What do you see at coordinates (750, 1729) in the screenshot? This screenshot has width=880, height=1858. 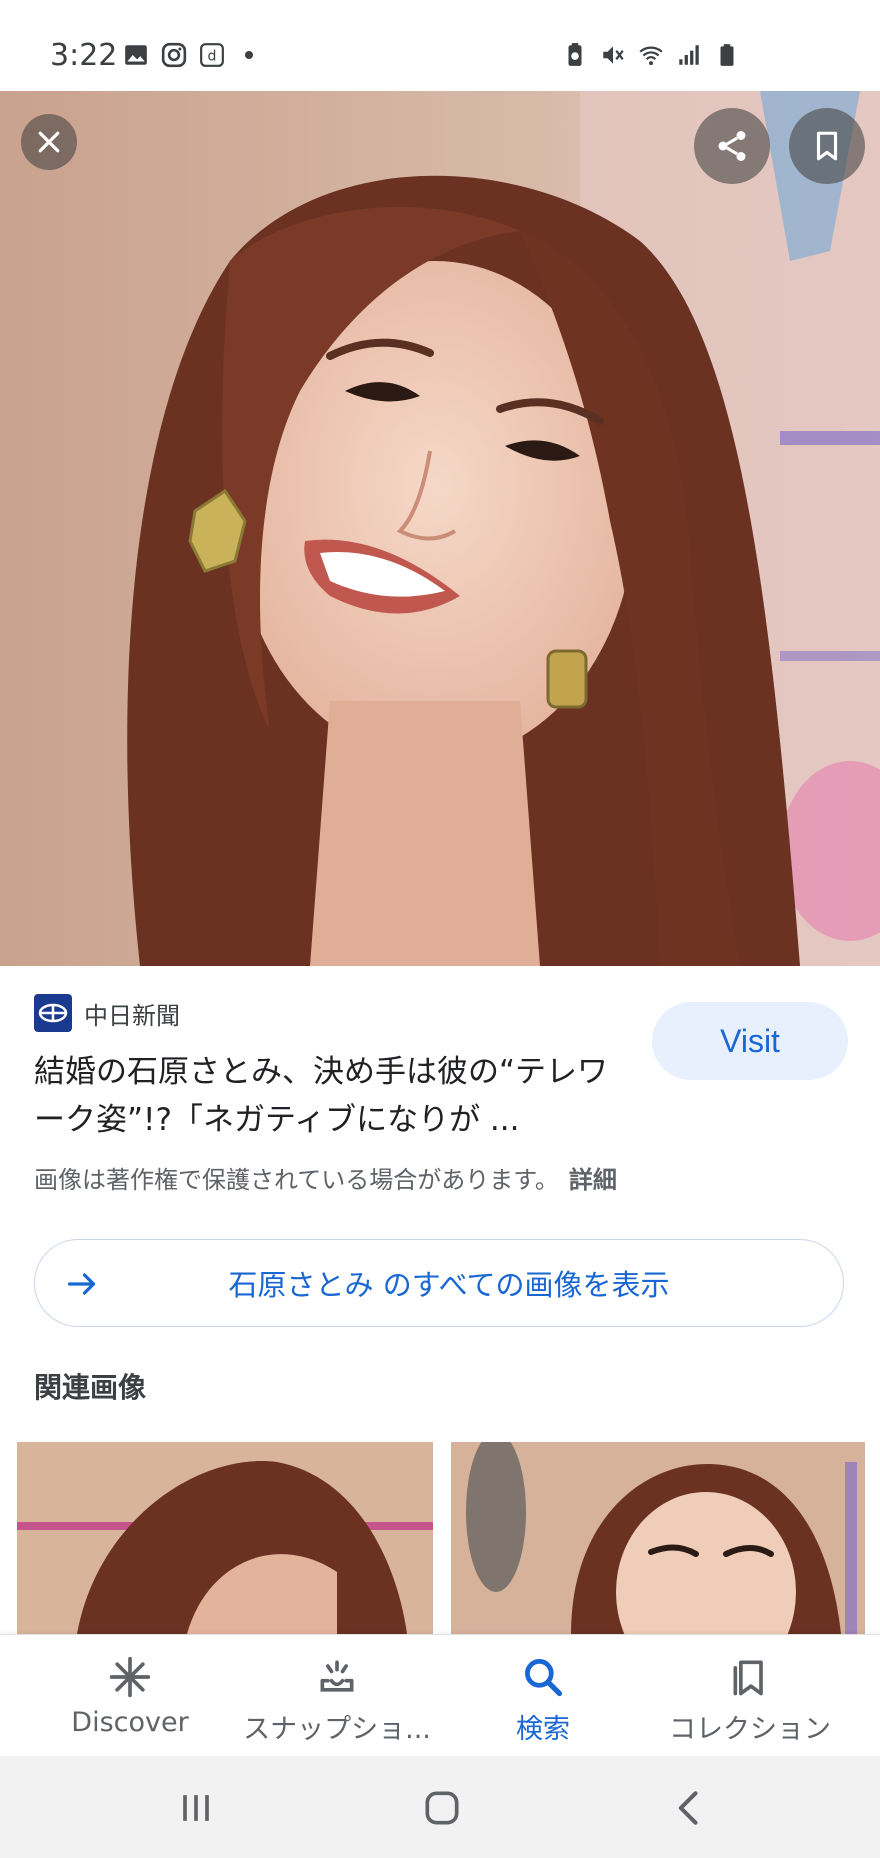 I see `nav-collections-label: コレクション` at bounding box center [750, 1729].